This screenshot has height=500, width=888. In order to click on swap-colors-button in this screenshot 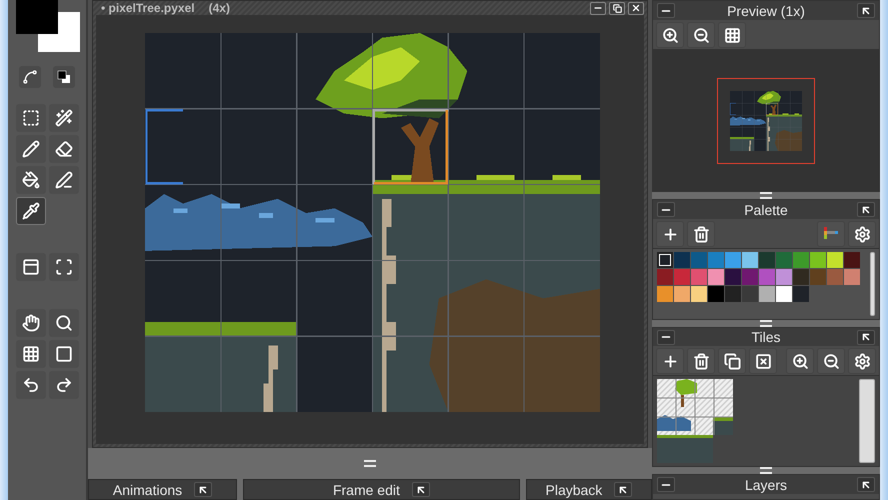, I will do `click(30, 77)`.